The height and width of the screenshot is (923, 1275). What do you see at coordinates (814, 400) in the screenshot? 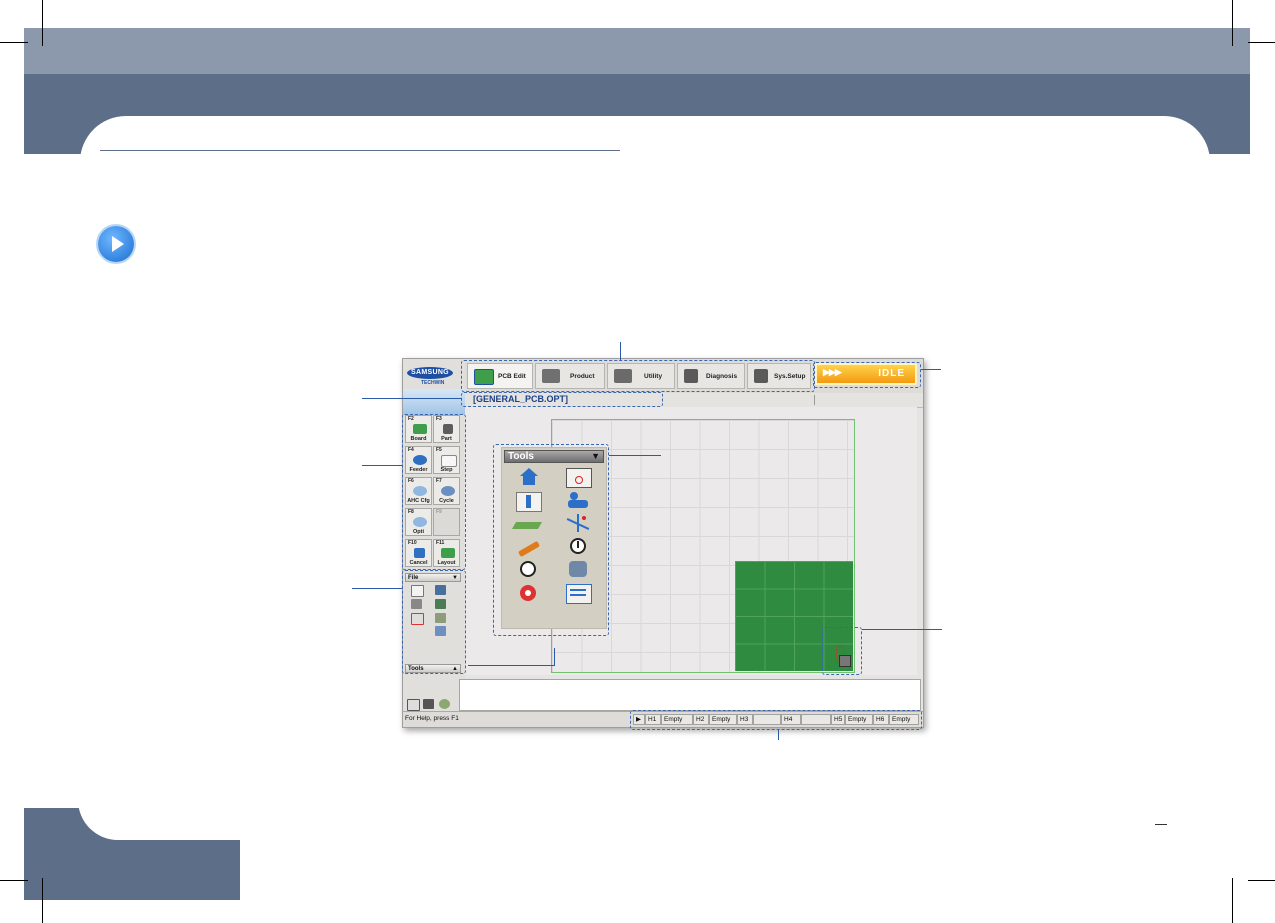
I see `divider` at bounding box center [814, 400].